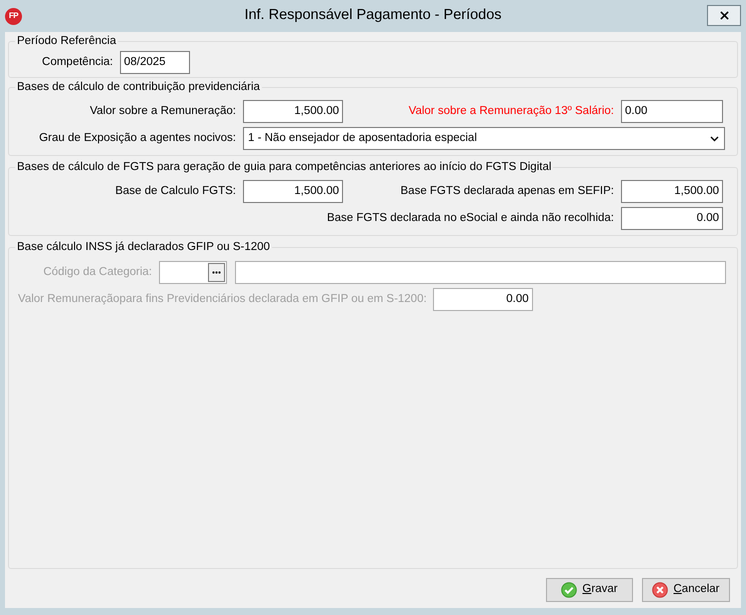  Describe the element at coordinates (155, 62) in the screenshot. I see `input-field: 08/2025` at that location.